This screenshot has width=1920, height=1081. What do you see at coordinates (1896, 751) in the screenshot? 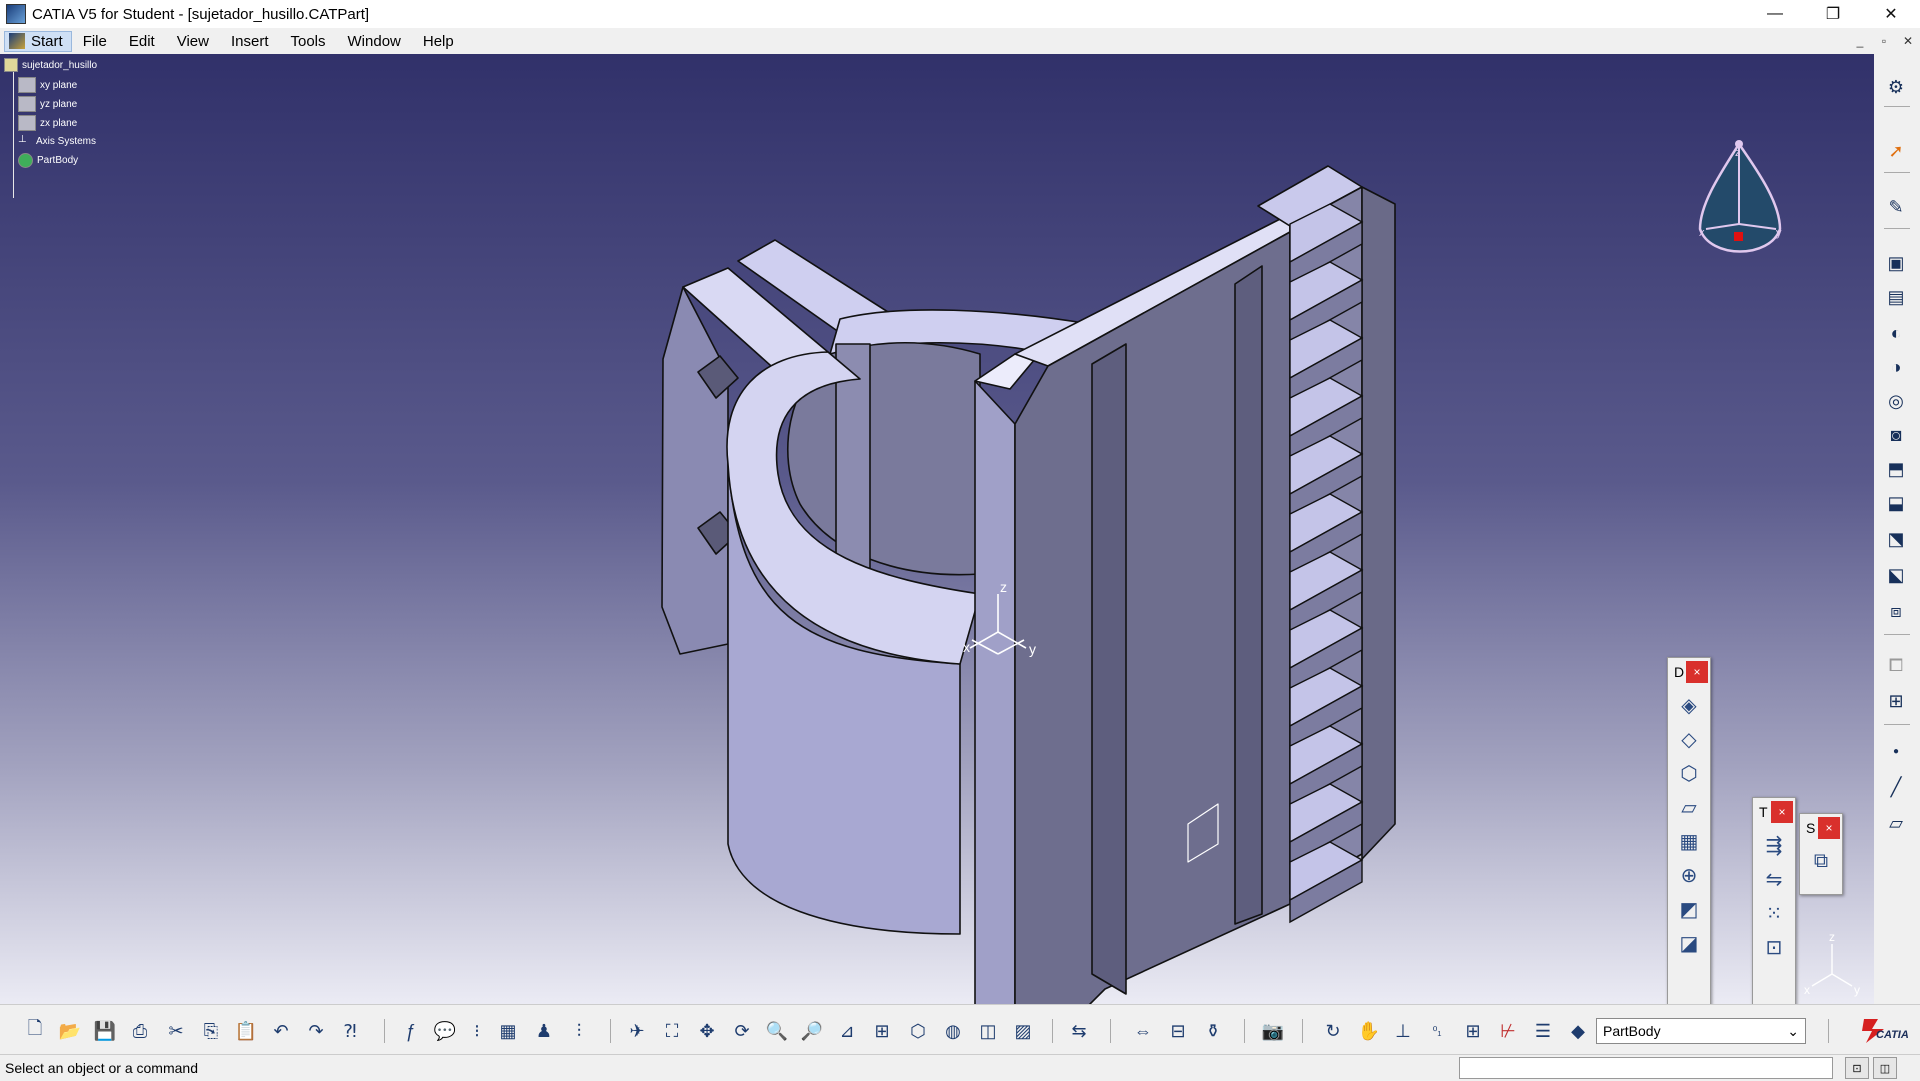
I see `point-icon: ●` at bounding box center [1896, 751].